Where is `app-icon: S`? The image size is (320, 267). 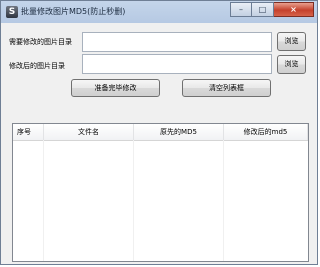 app-icon: S is located at coordinates (12, 12).